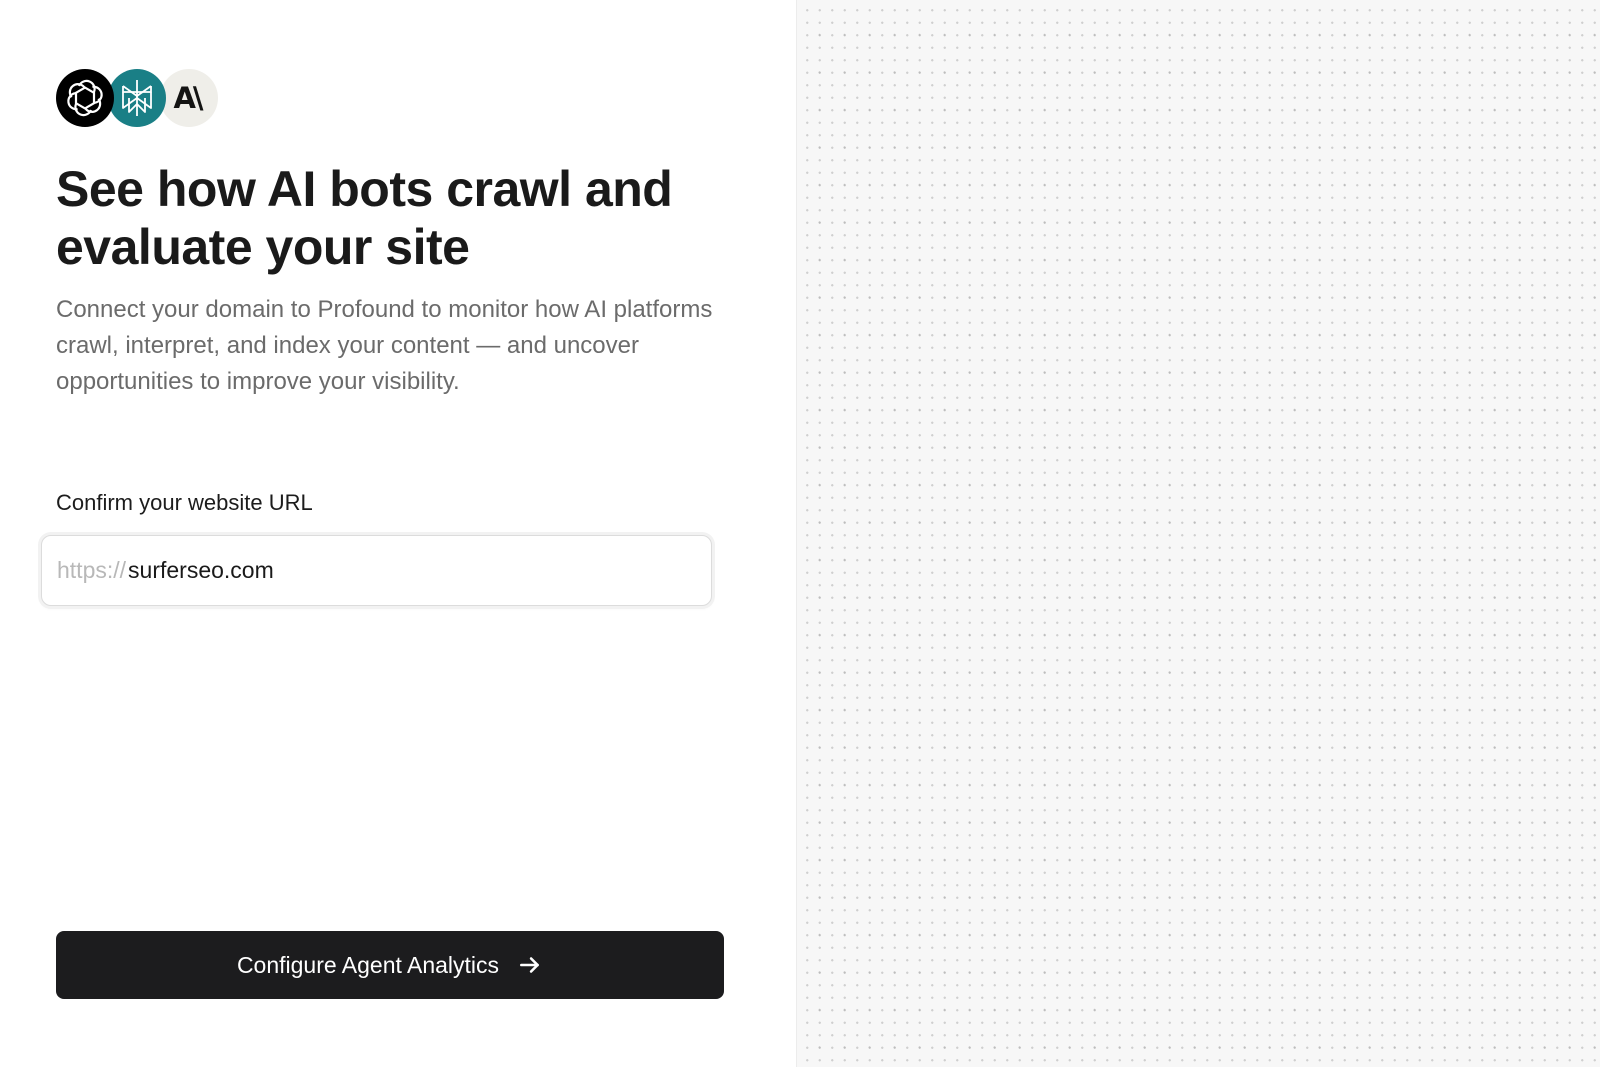  I want to click on anthropic-logo-mark: A\, so click(188, 98).